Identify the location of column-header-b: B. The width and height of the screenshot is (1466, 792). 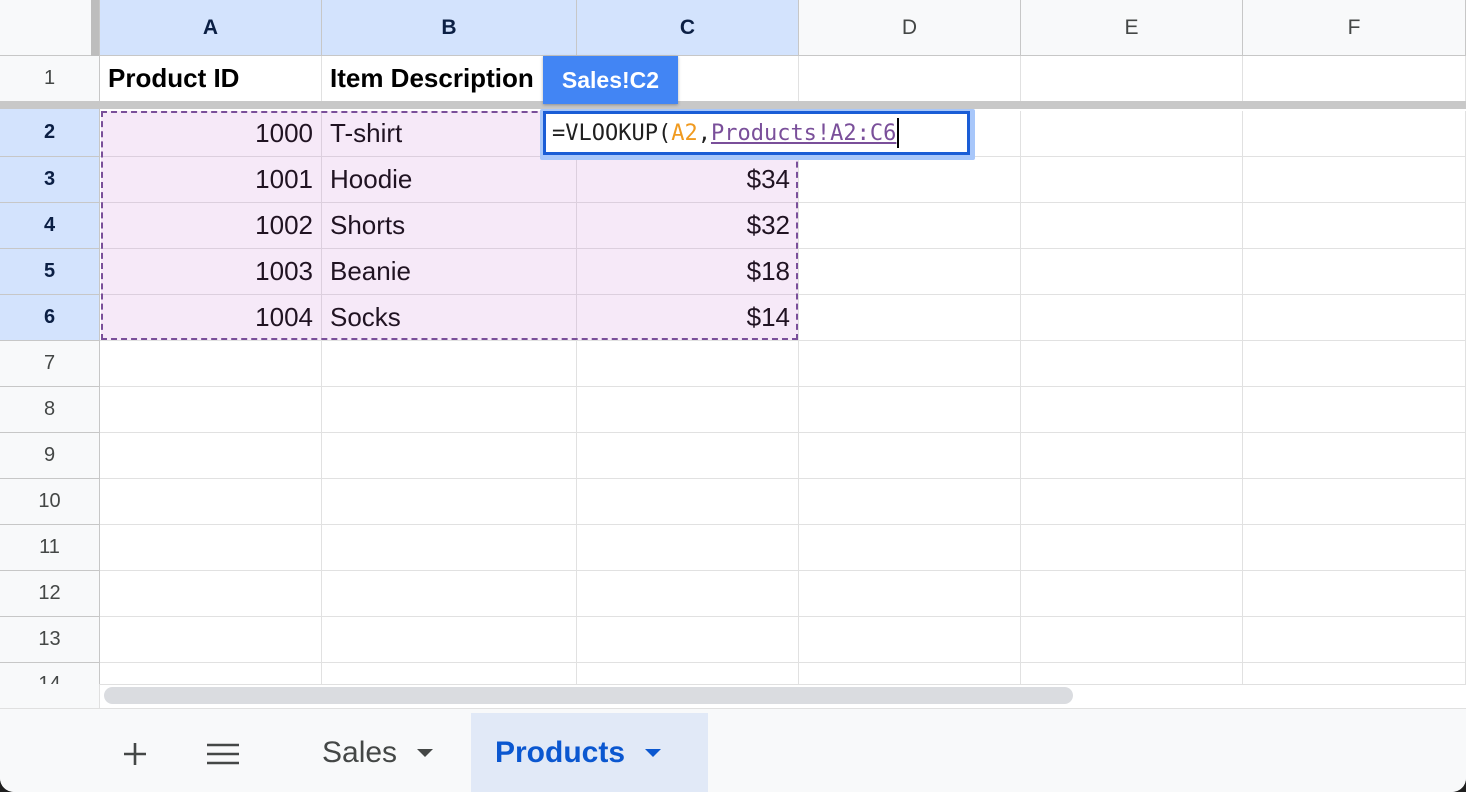
(449, 28).